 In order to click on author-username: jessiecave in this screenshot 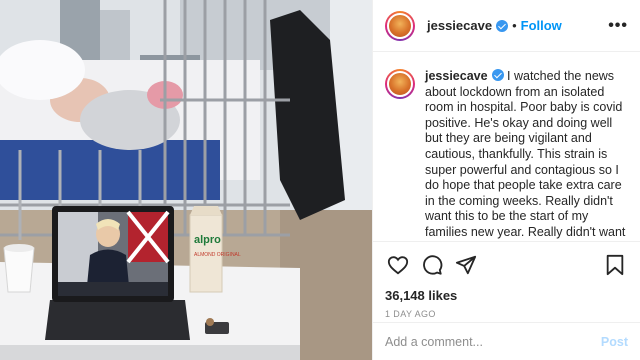, I will do `click(459, 25)`.